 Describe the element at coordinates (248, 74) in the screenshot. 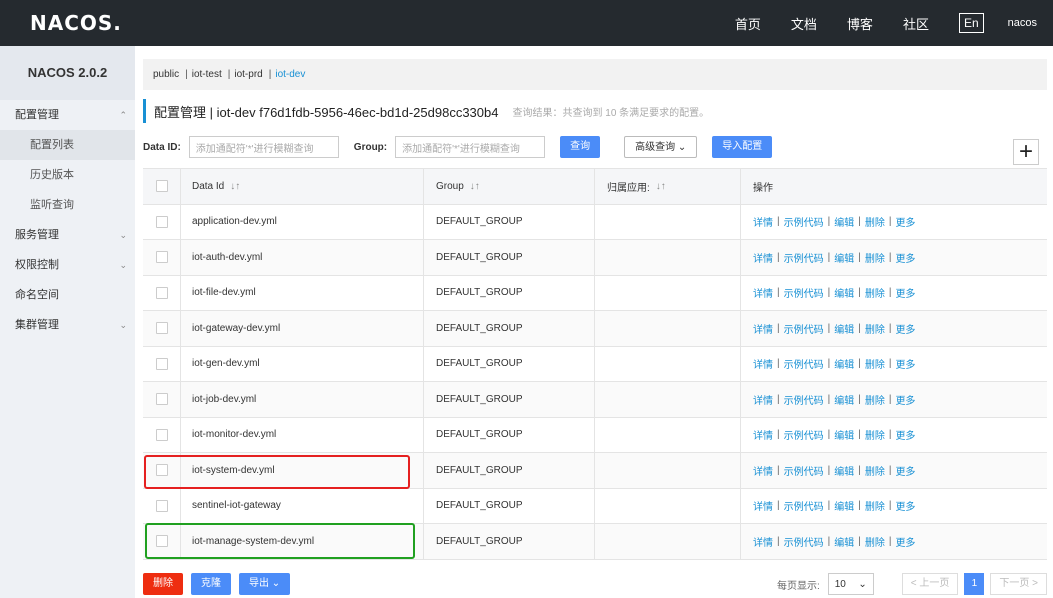

I see `namespace-iot-prd: iot-prd` at that location.